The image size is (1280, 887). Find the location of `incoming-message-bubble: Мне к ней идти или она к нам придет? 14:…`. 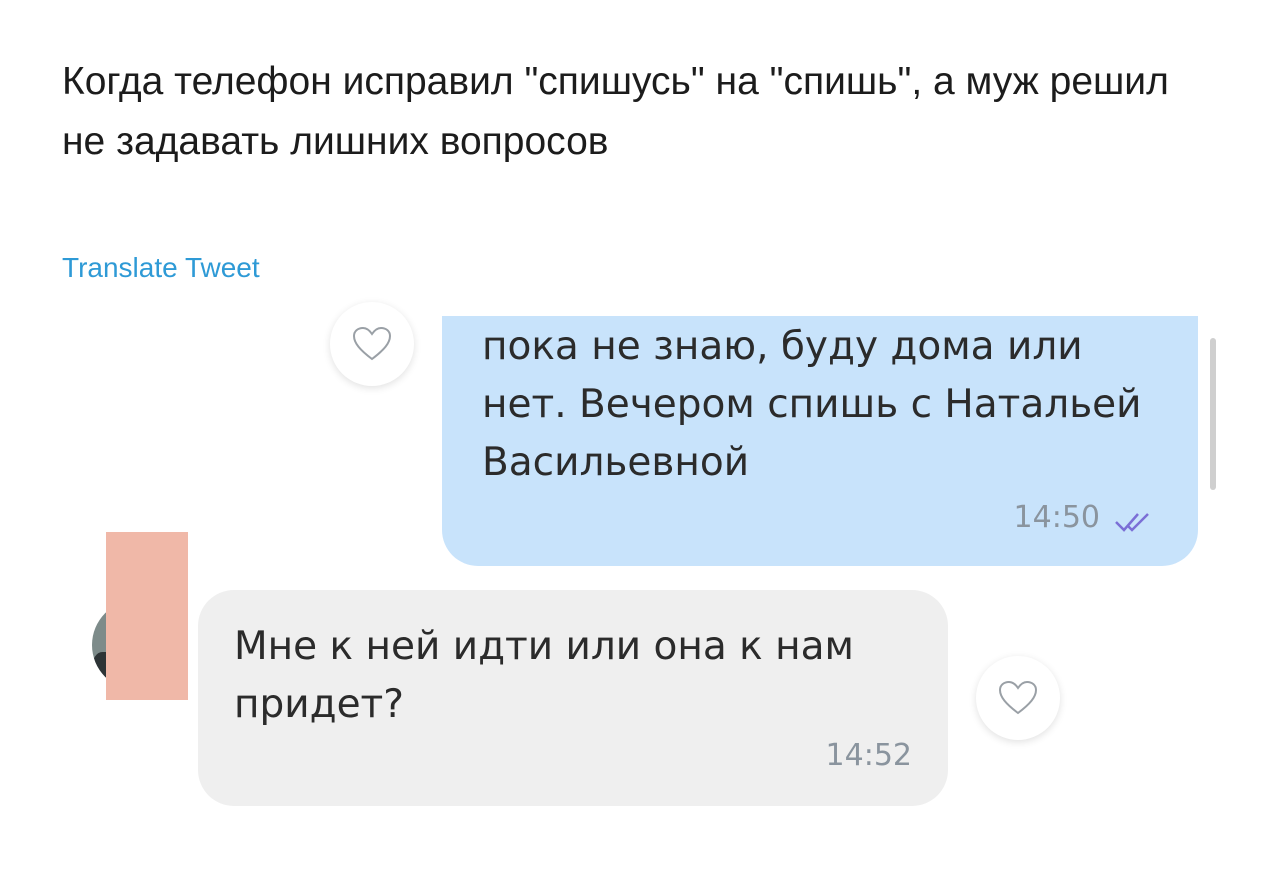

incoming-message-bubble: Мне к ней идти или она к нам придет? 14:… is located at coordinates (573, 698).